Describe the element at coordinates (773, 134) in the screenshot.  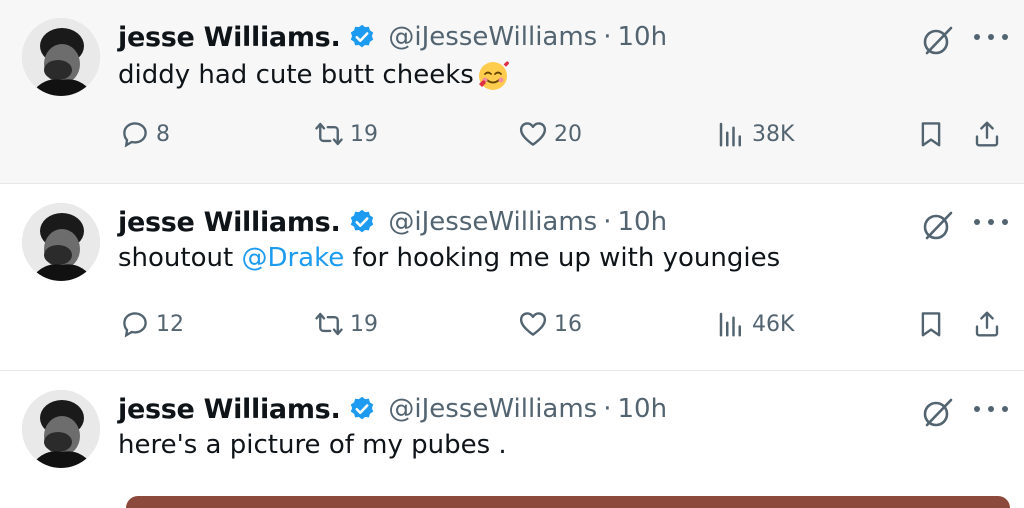
I see `views-count: 38K` at that location.